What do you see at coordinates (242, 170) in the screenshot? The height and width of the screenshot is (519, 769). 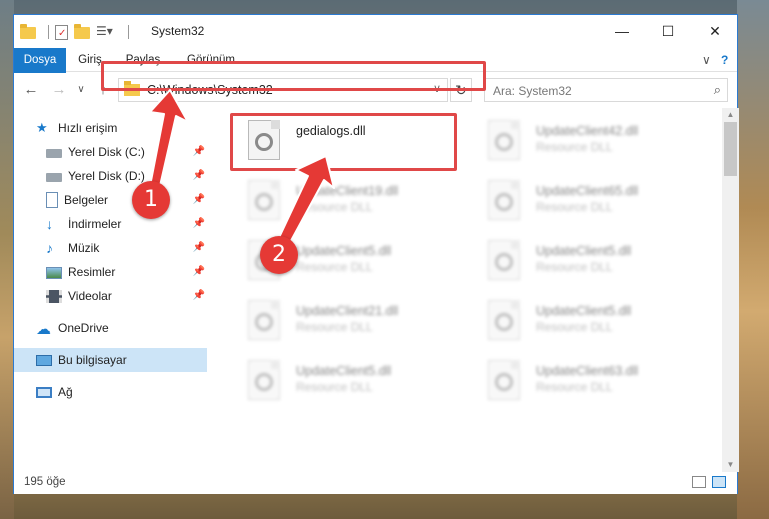 I see `annotation-arrows` at bounding box center [242, 170].